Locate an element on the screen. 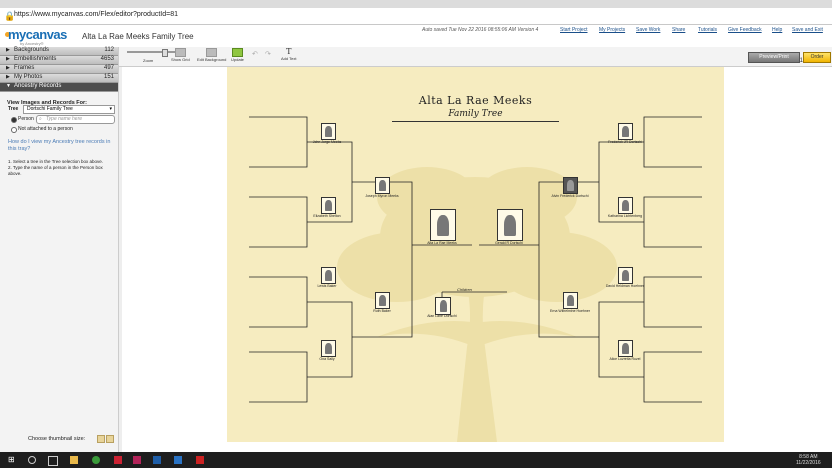 Image resolution: width=832 pixels, height=468 pixels. smgf-photo is located at coordinates (625, 275).